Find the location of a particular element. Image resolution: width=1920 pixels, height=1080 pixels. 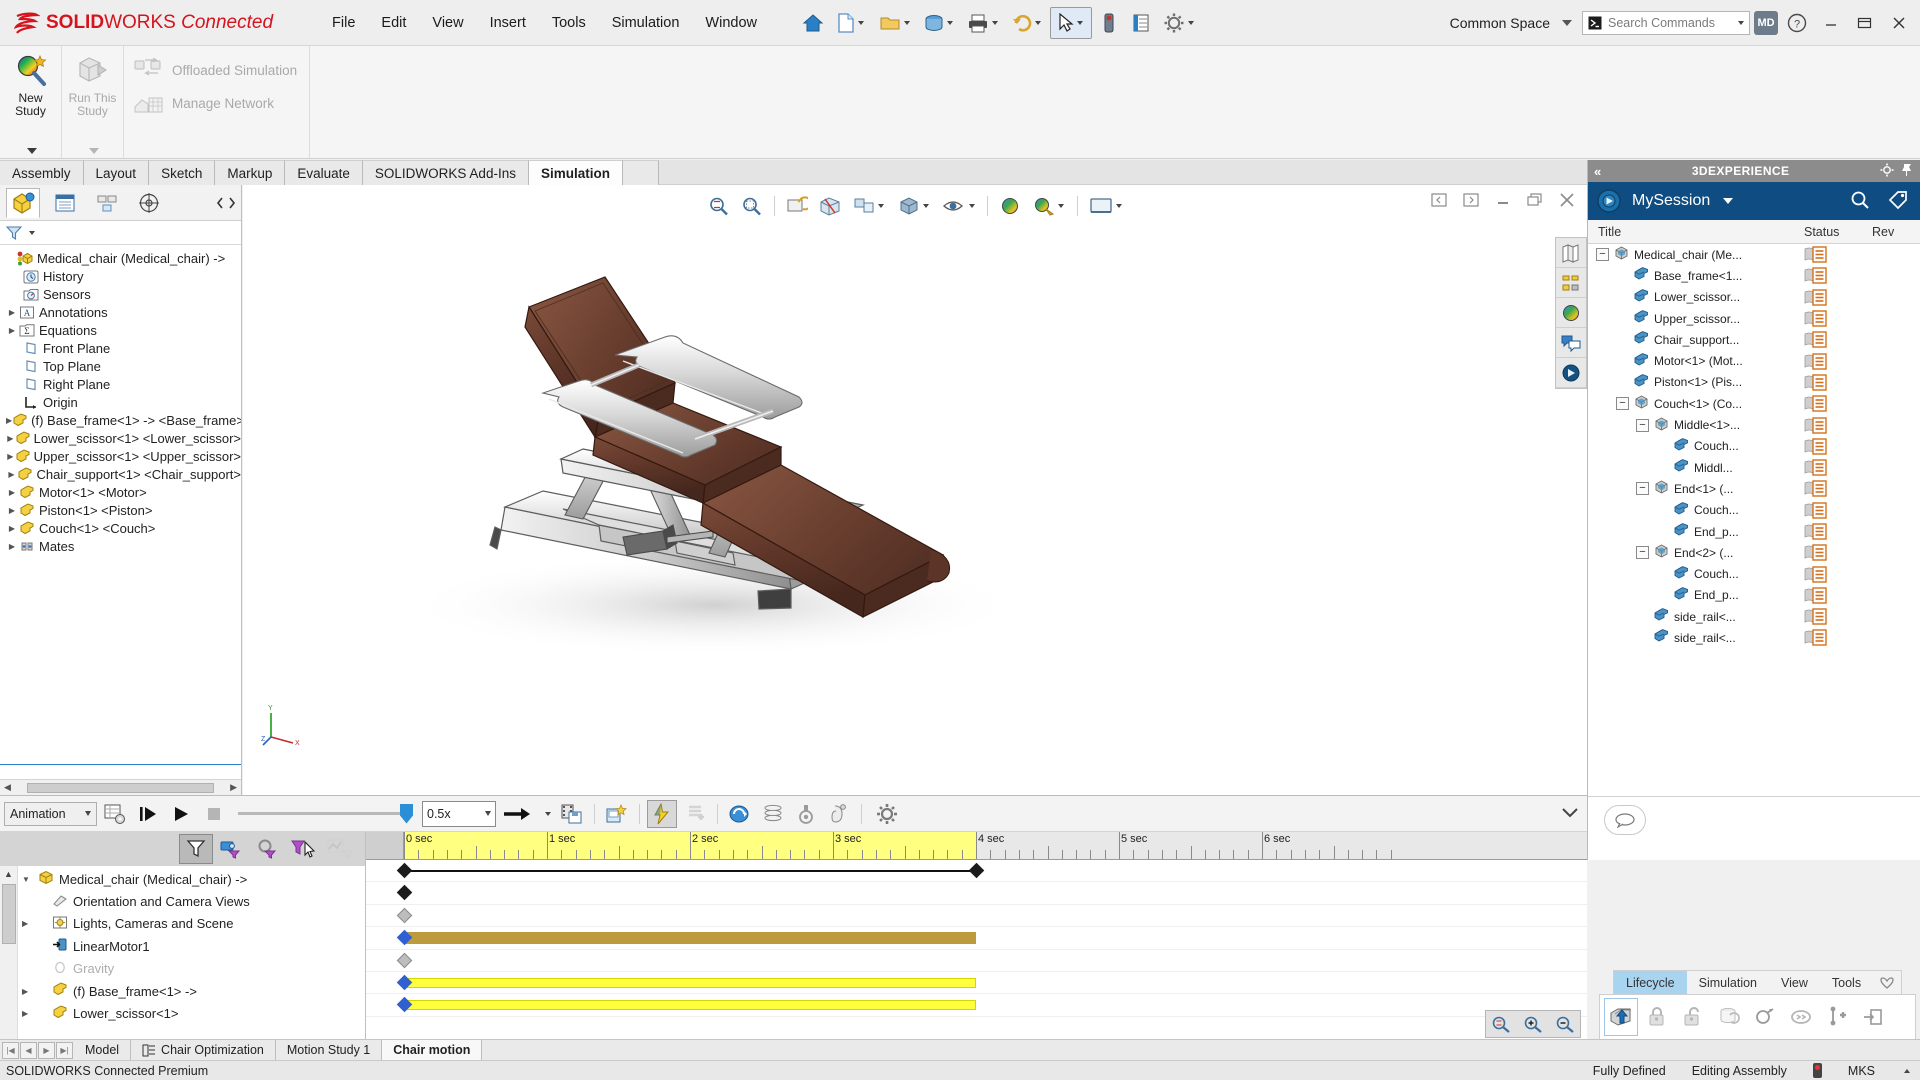

motion-tree-row: ▼ Medical_chair (Medical_chair) -> is located at coordinates (182, 879).